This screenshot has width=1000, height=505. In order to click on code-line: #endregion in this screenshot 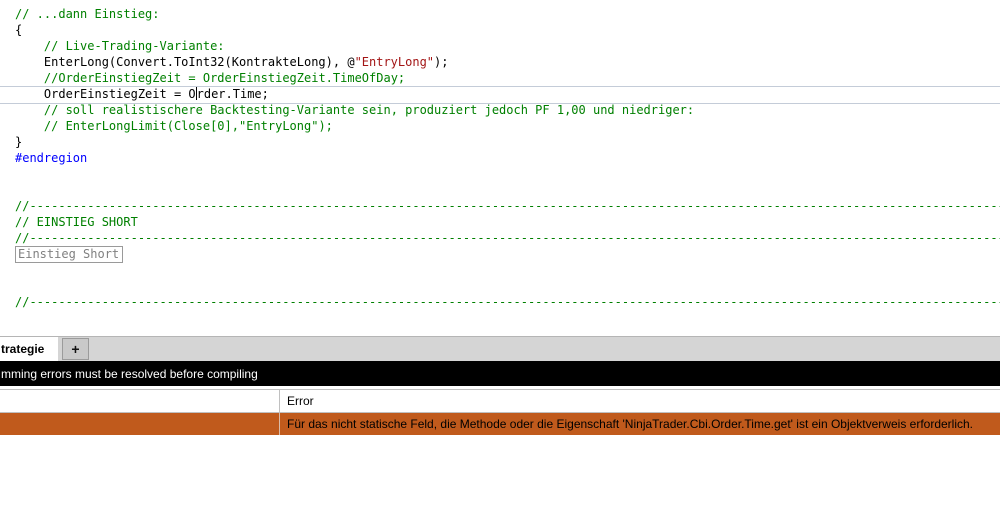, I will do `click(507, 158)`.